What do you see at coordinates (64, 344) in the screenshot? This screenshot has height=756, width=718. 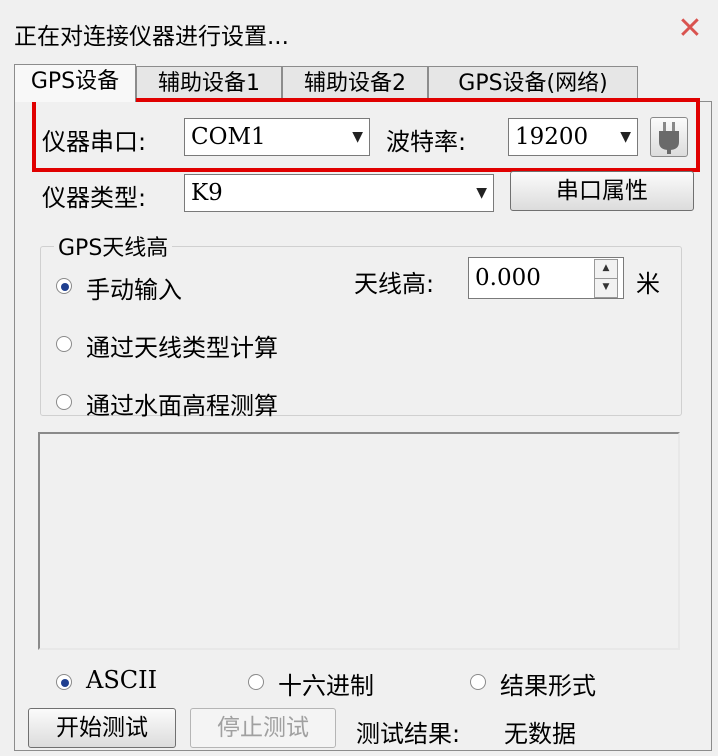 I see `radio-by-antenna-type` at bounding box center [64, 344].